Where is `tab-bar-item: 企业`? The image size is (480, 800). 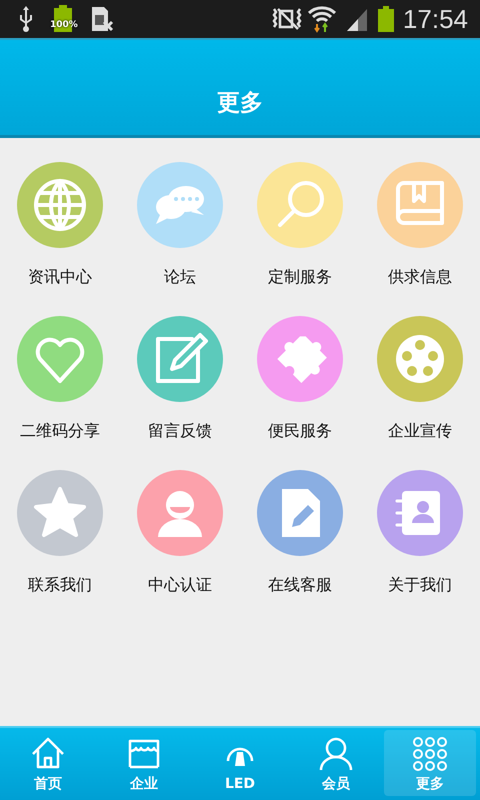 tab-bar-item: 企业 is located at coordinates (144, 763).